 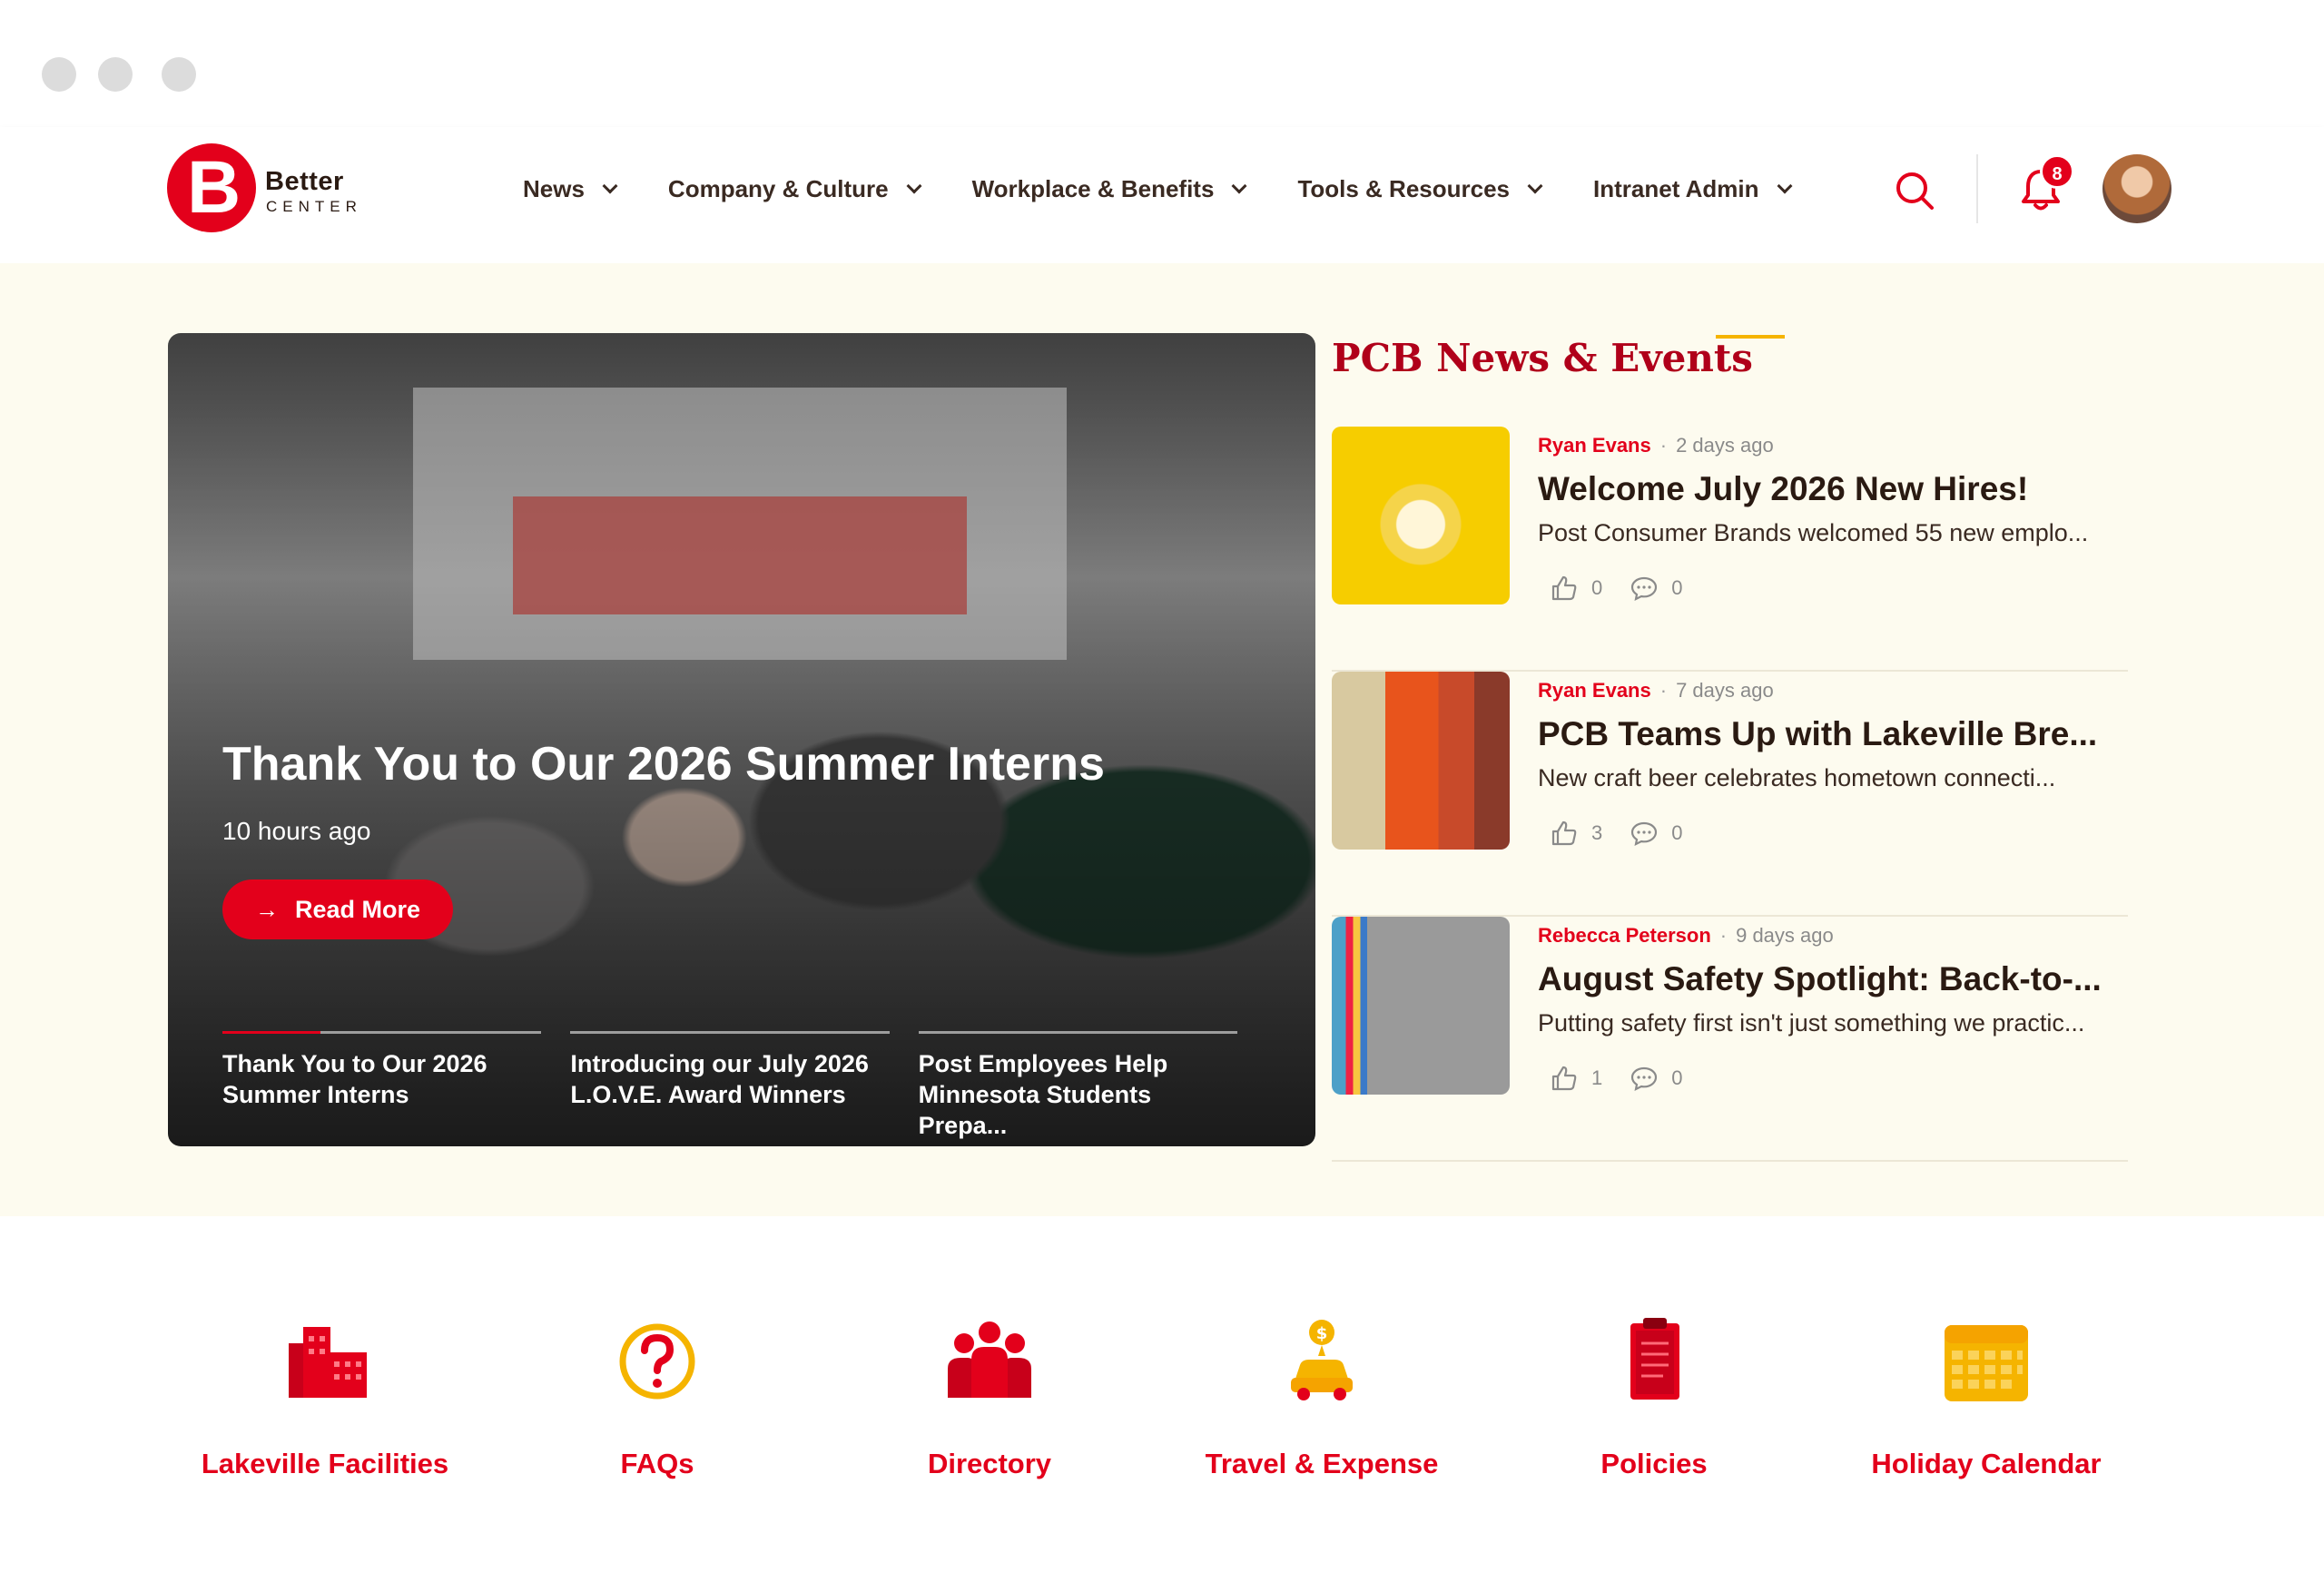 What do you see at coordinates (59, 74) in the screenshot?
I see `window-close-dot` at bounding box center [59, 74].